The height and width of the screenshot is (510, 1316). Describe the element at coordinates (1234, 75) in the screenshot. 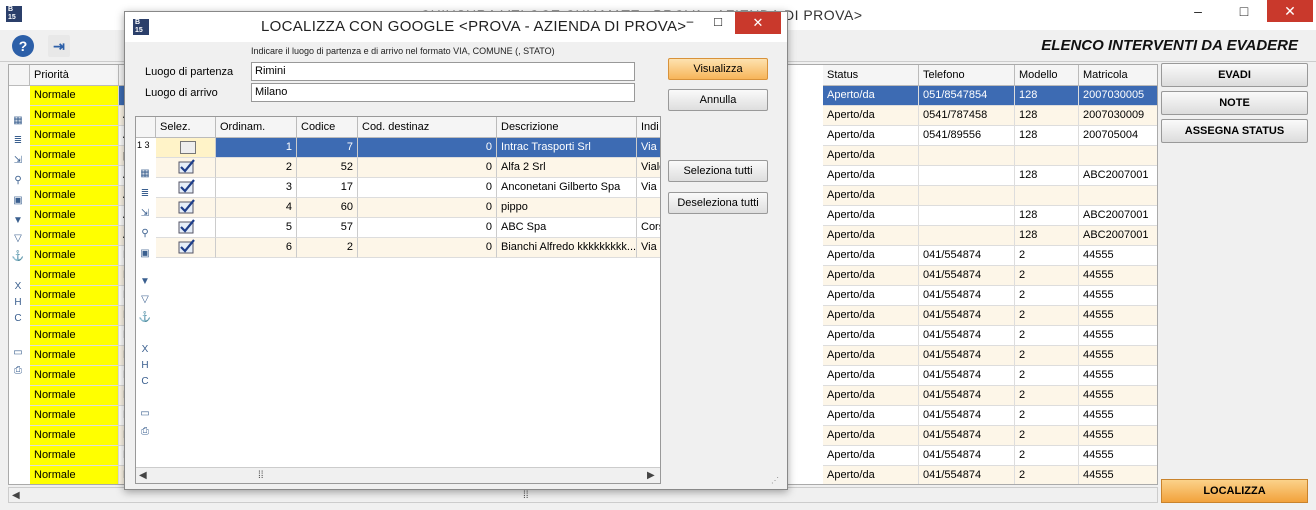

I see `evadi-button: EVADI` at that location.